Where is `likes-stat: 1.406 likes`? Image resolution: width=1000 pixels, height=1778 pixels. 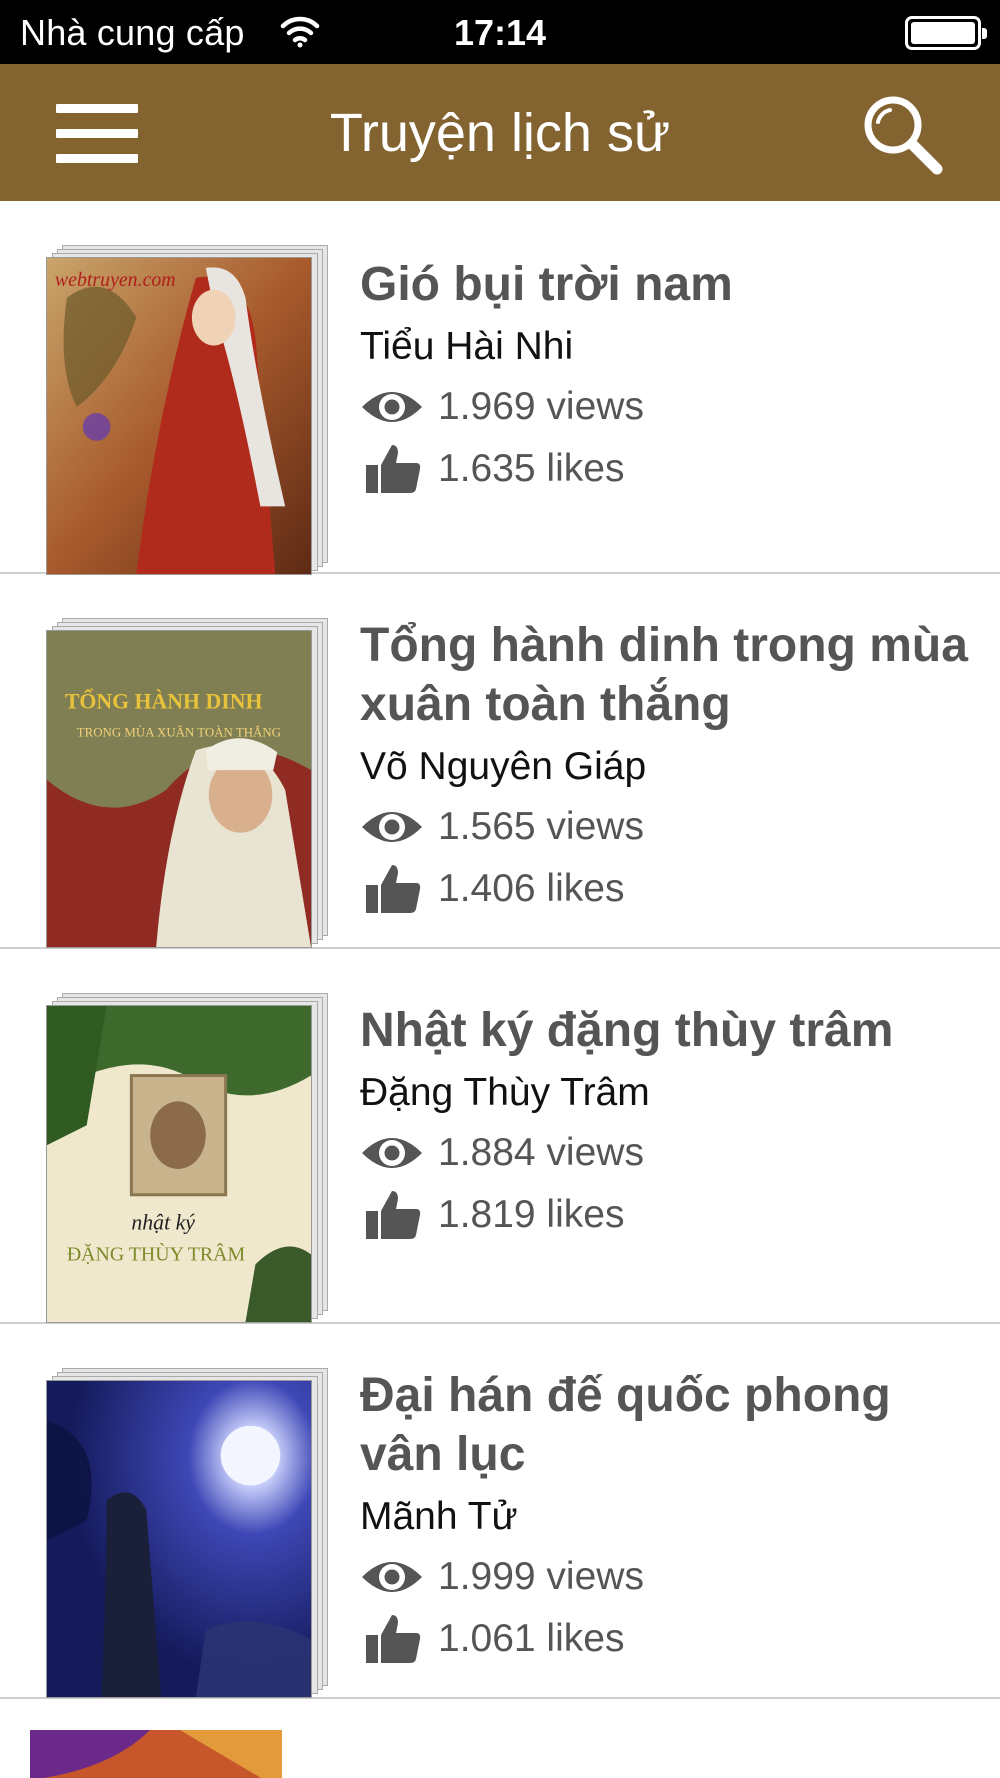 likes-stat: 1.406 likes is located at coordinates (670, 889).